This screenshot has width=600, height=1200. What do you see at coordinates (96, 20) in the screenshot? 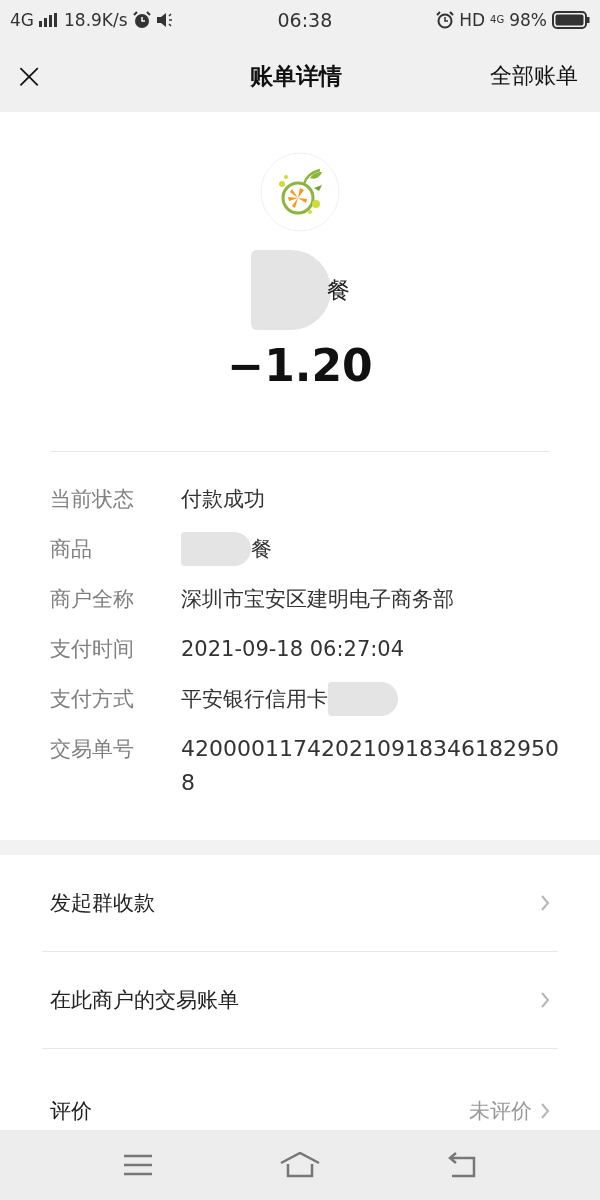
I see `speed-label: 18.9K/s` at bounding box center [96, 20].